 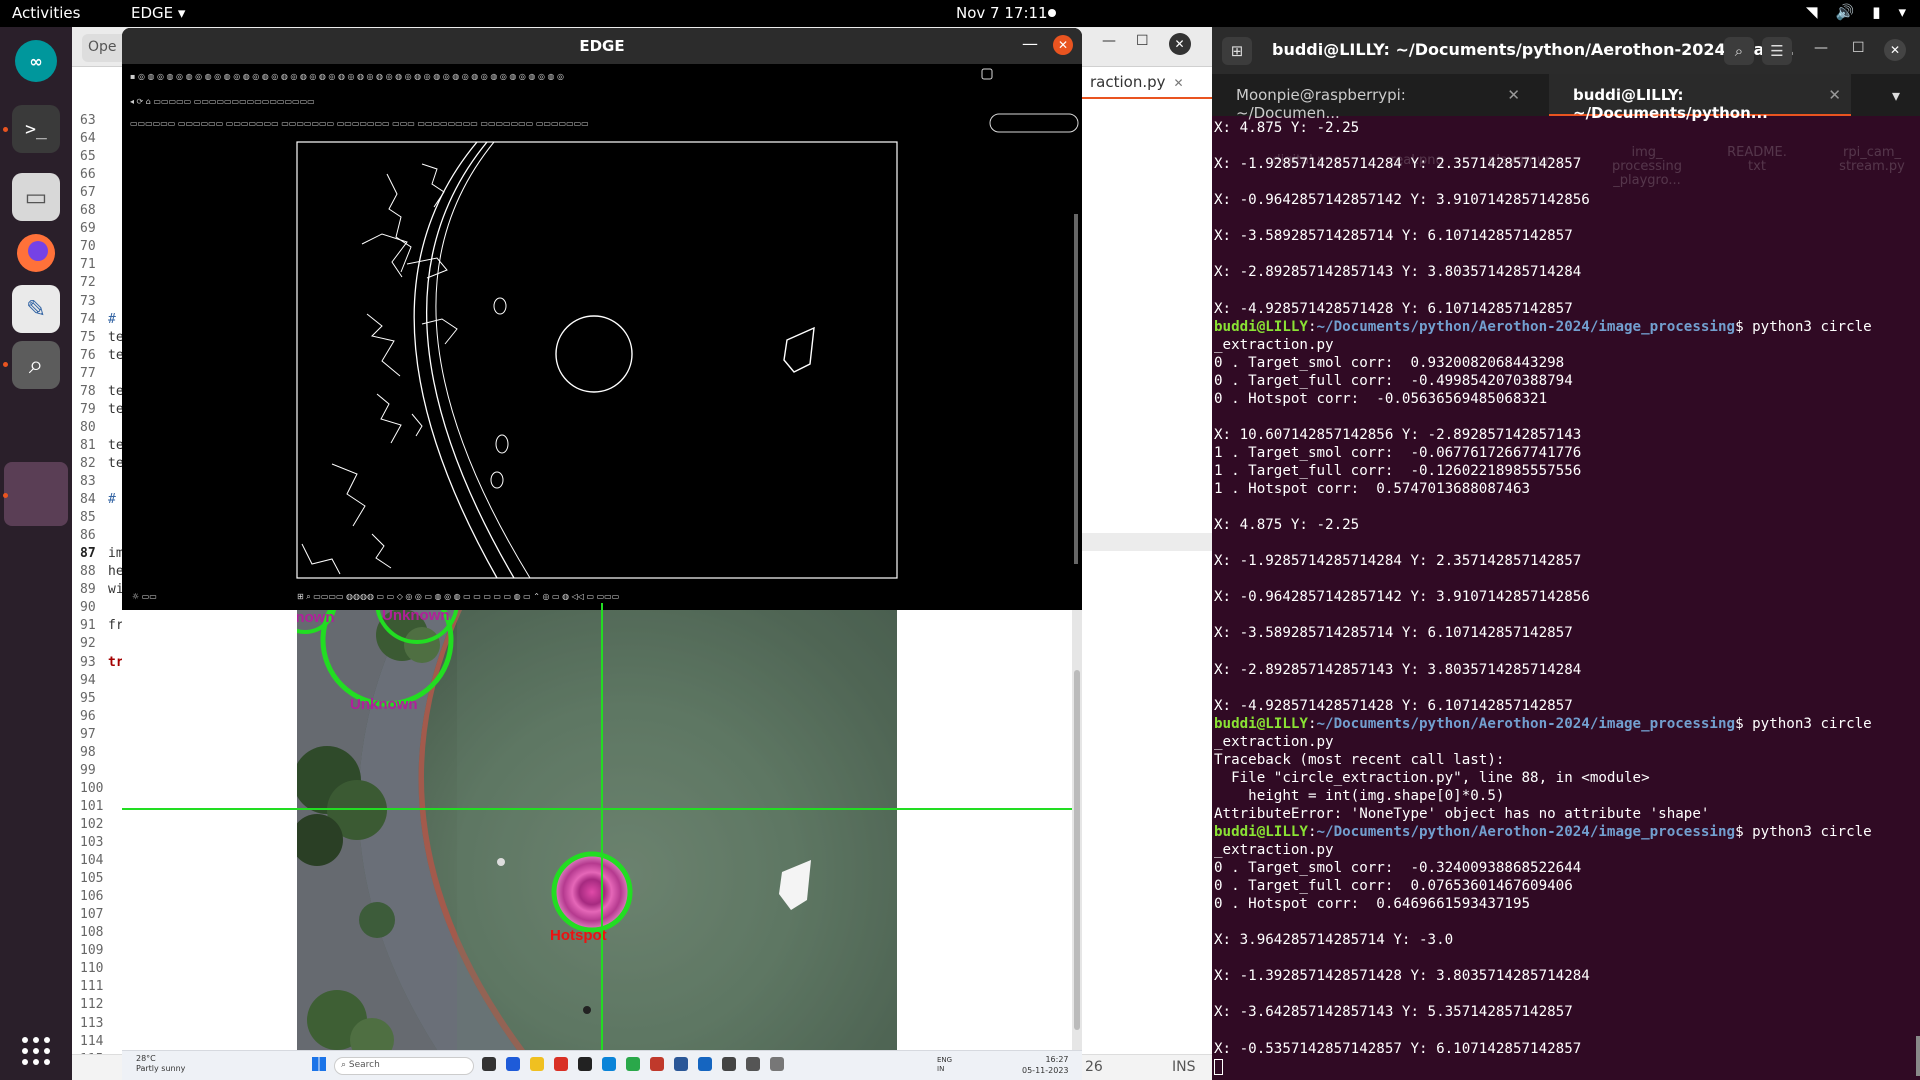 I want to click on volume-icon: 🔊, so click(x=1845, y=12).